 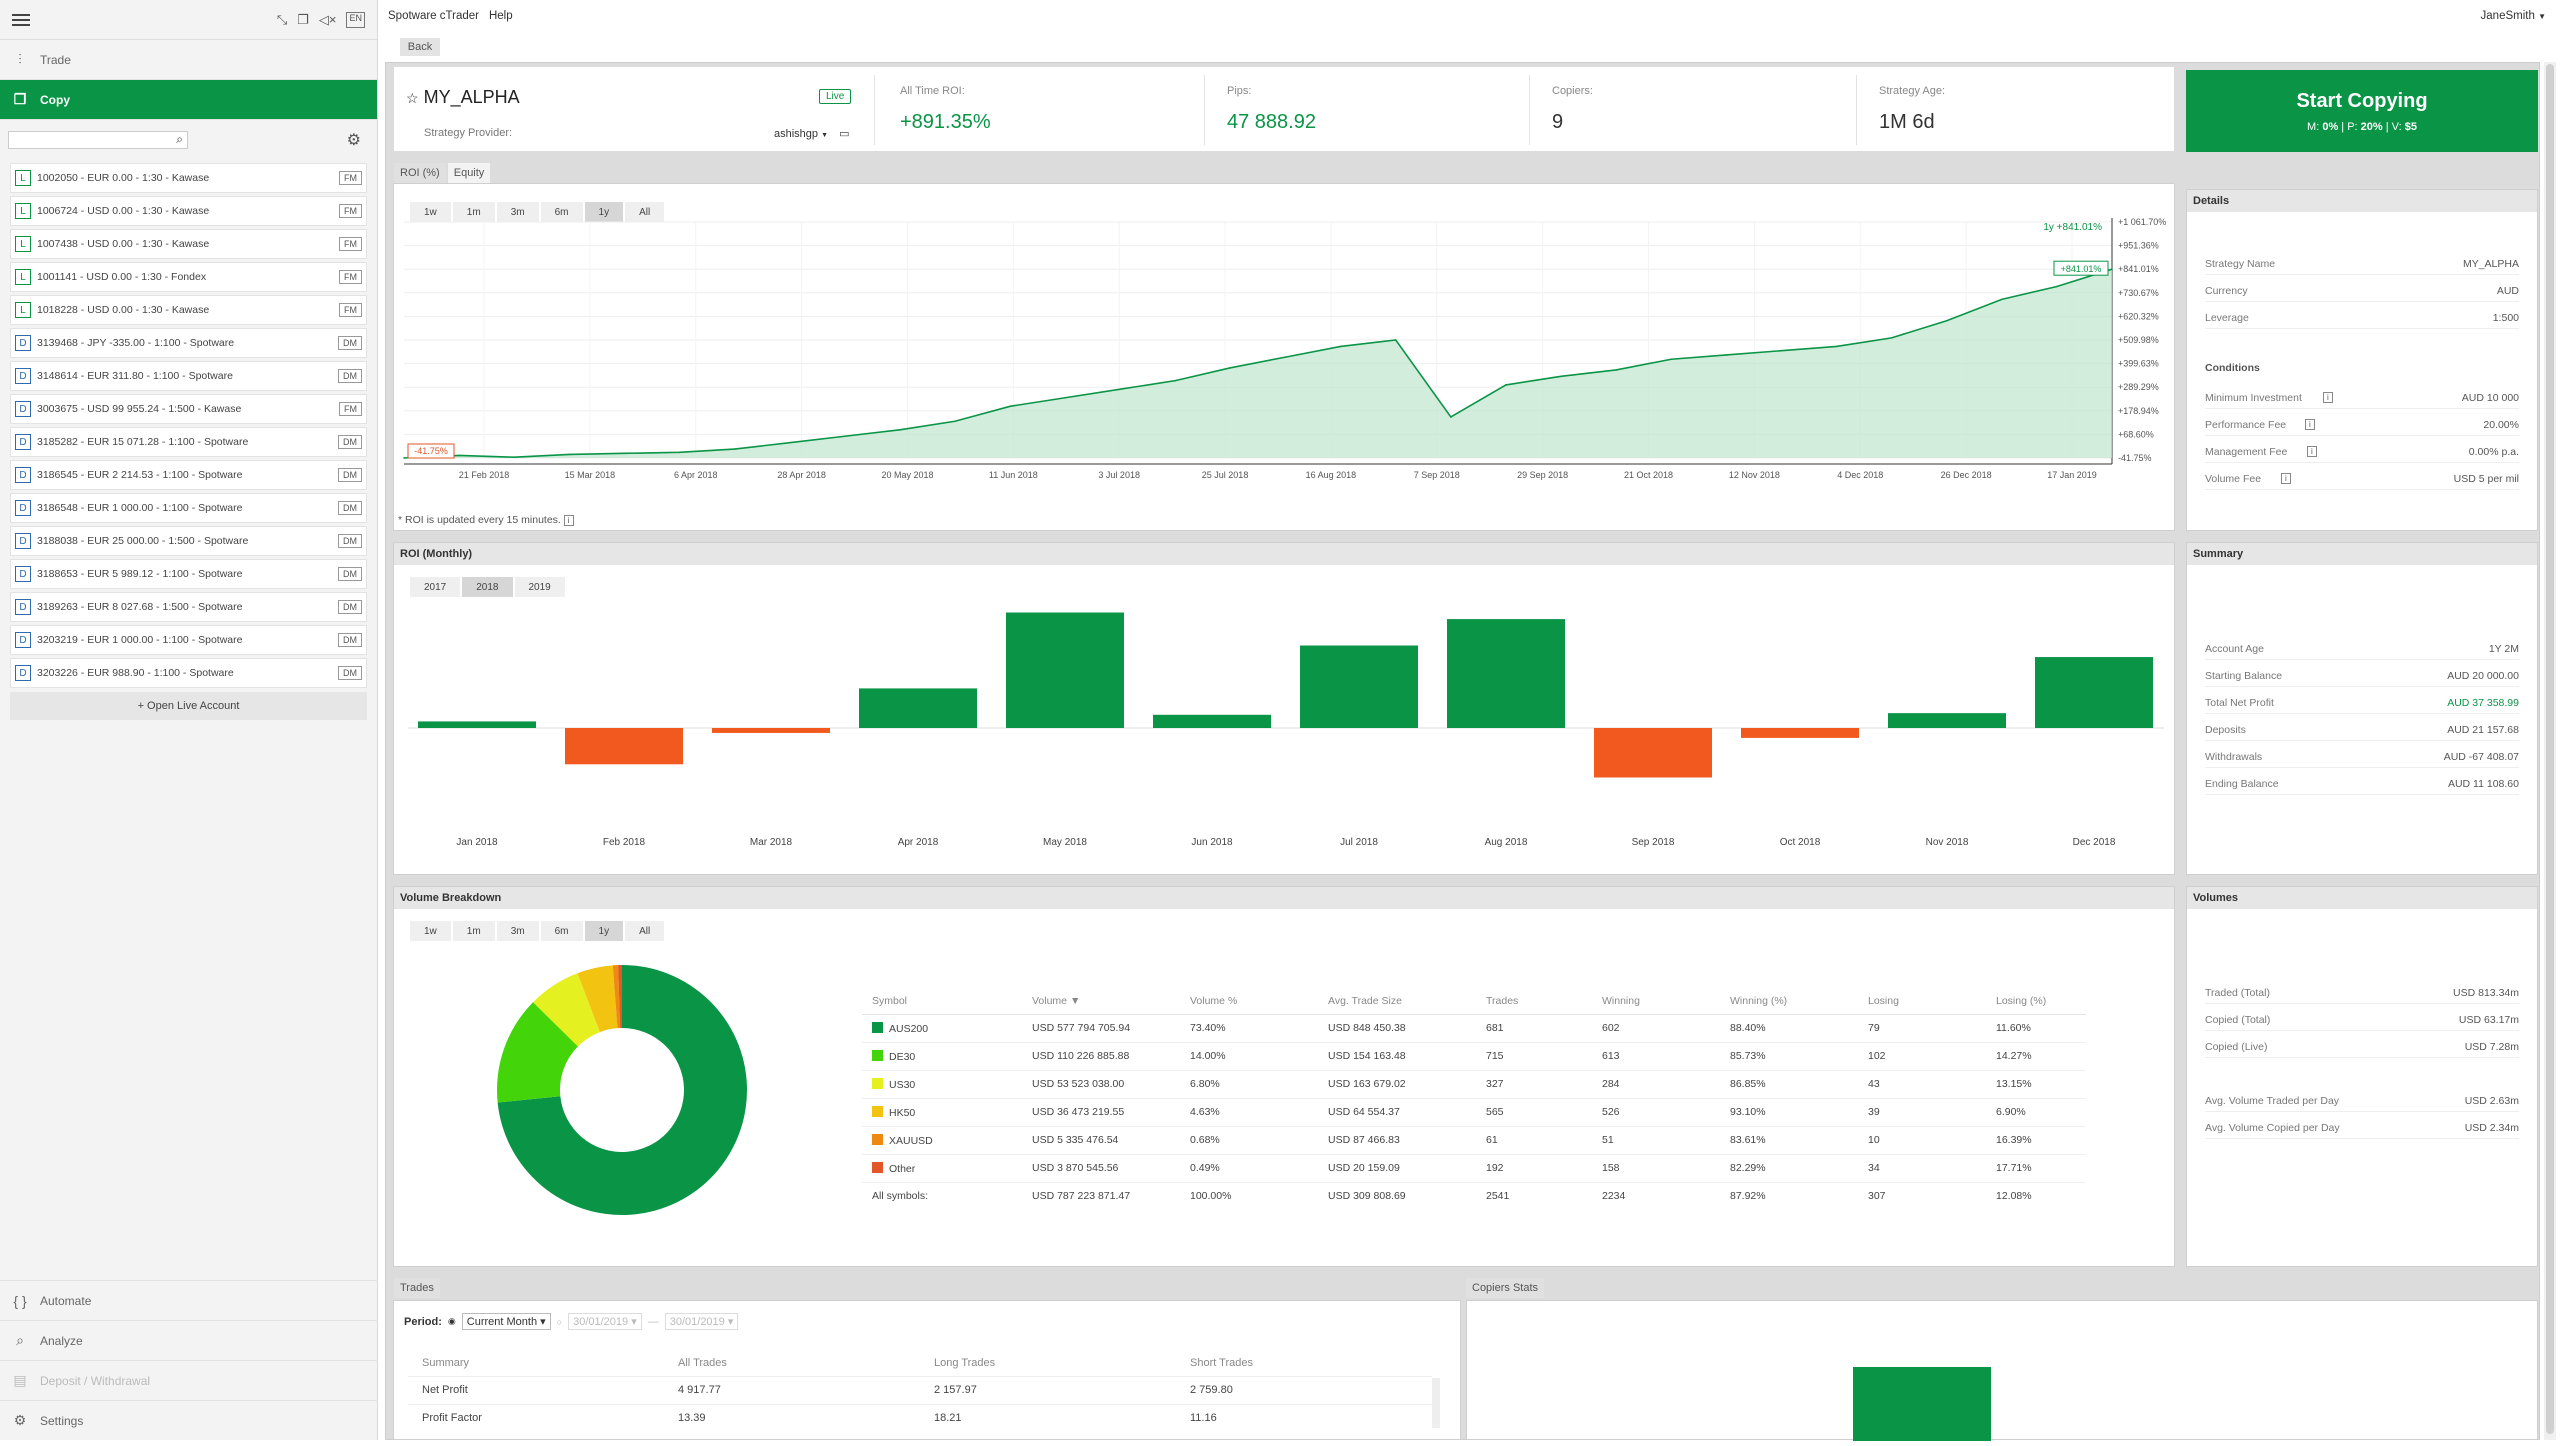 I want to click on start-copying-button: Start Copying M: 0% | P: 20% | V: $5, so click(x=2362, y=111).